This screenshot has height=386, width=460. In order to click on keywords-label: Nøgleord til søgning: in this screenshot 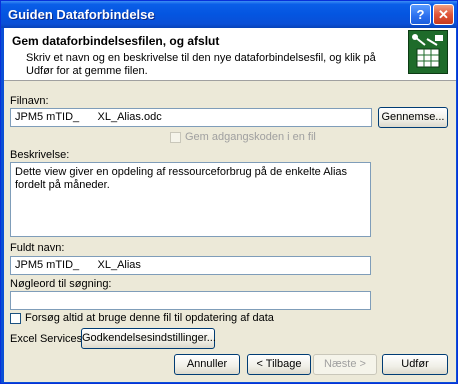, I will do `click(61, 284)`.